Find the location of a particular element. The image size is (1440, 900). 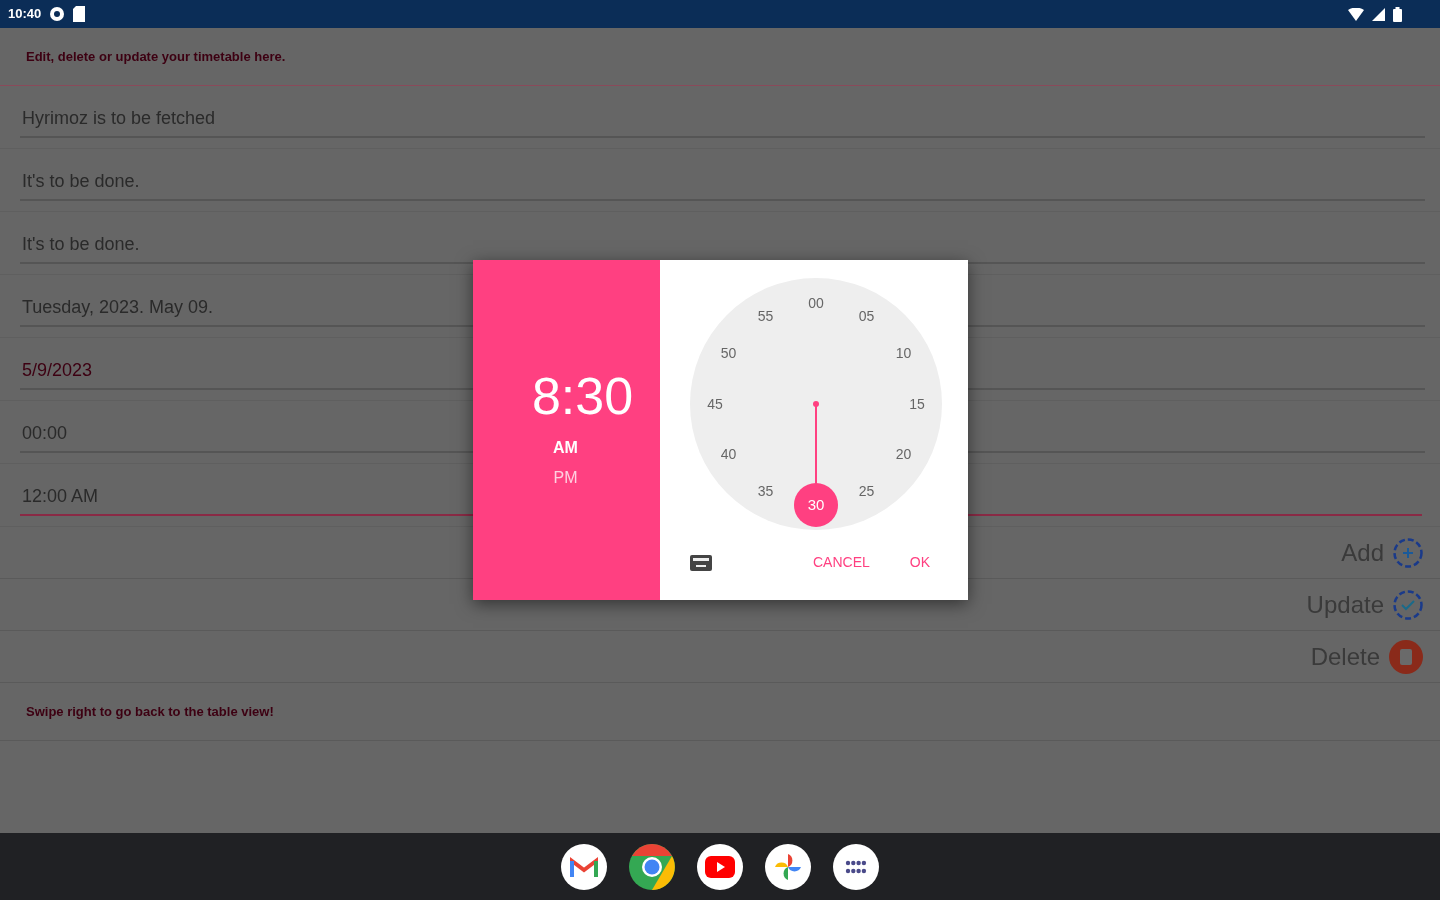

signal-icon is located at coordinates (1378, 14).